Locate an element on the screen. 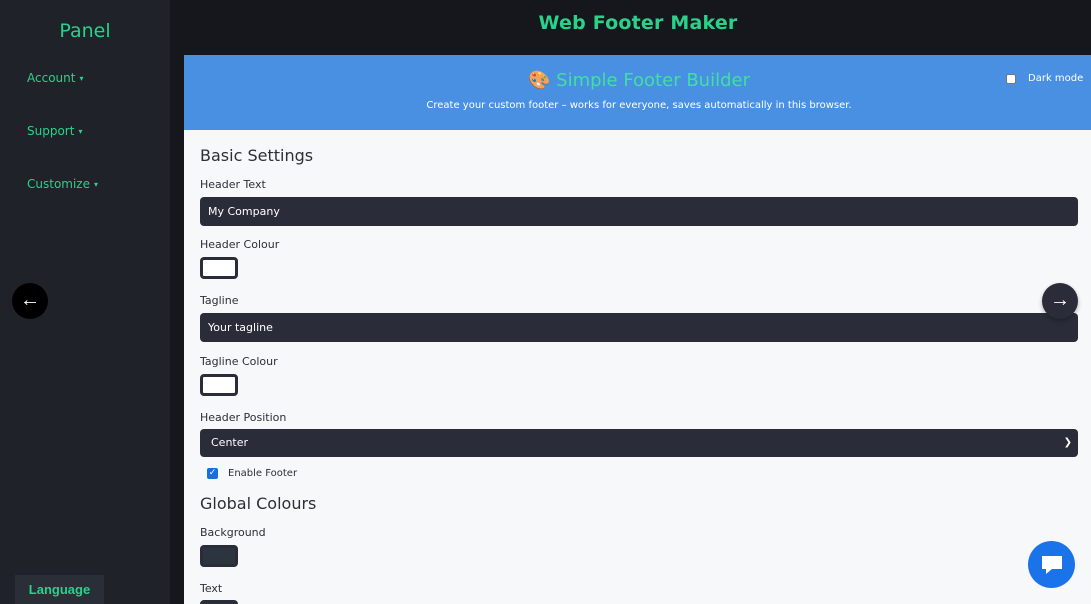 This screenshot has height=604, width=1091. app-title: Web Footer Maker is located at coordinates (638, 23).